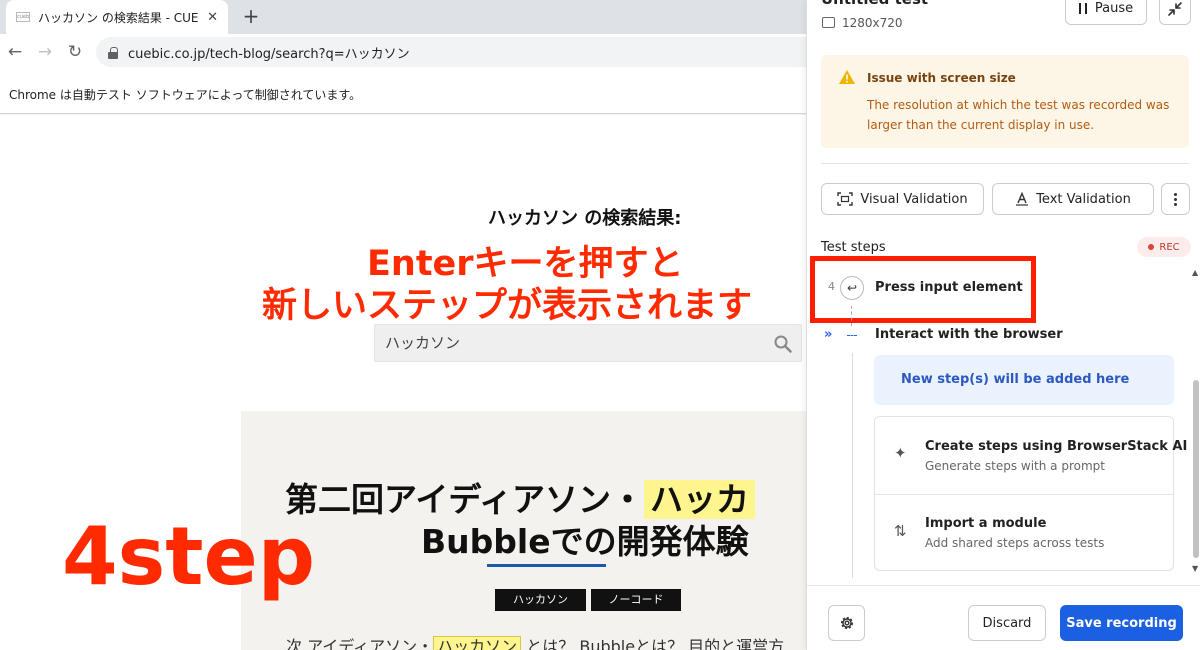 Image resolution: width=1200 pixels, height=650 pixels. What do you see at coordinates (75, 52) in the screenshot?
I see `reload-icon: ↻` at bounding box center [75, 52].